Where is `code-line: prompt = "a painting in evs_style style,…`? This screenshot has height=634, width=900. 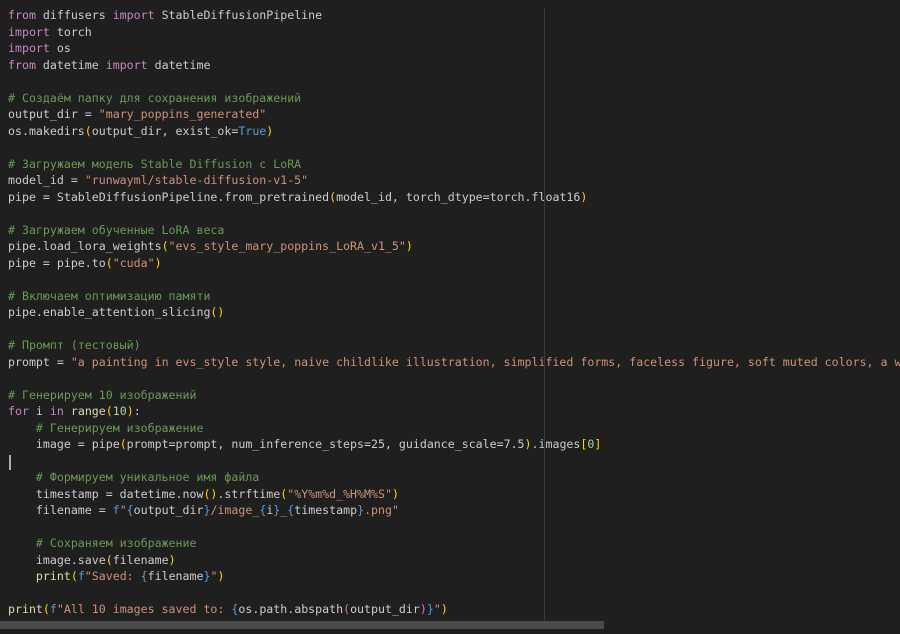
code-line: prompt = "a painting in evs_style style,… is located at coordinates (454, 362).